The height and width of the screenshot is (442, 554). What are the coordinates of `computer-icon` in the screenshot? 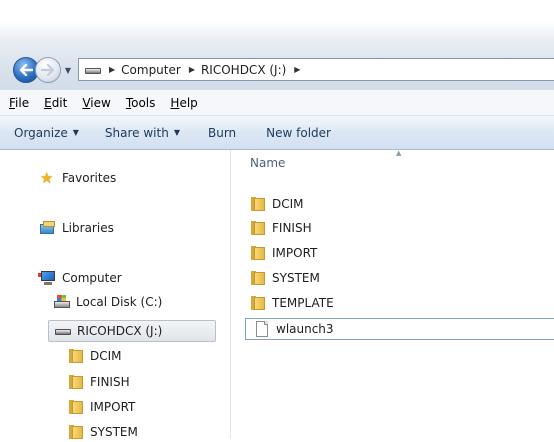 It's located at (47, 278).